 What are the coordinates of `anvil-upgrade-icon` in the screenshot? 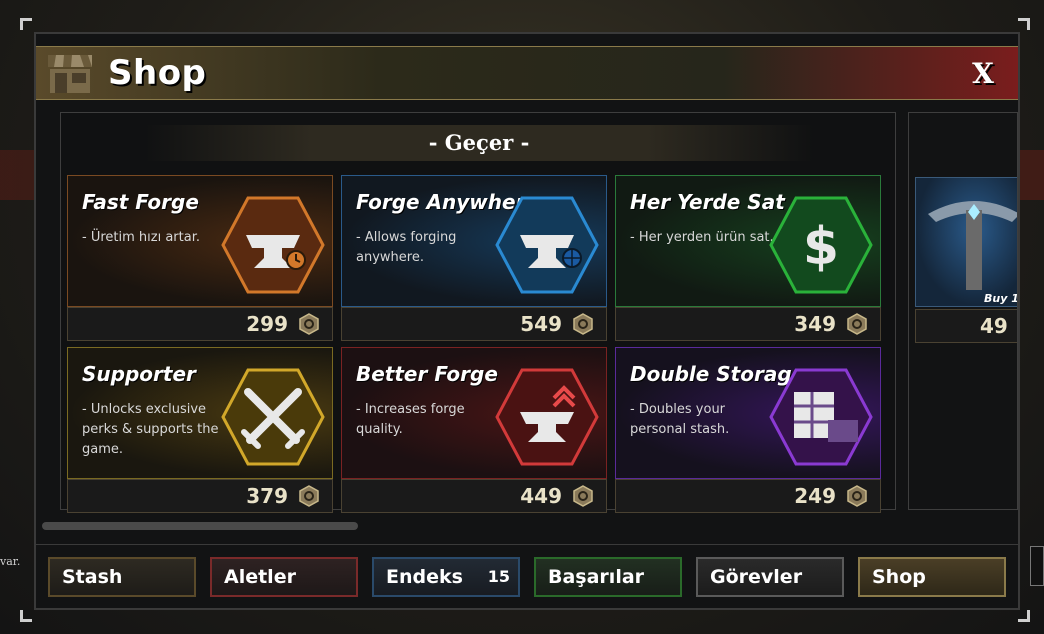 It's located at (547, 417).